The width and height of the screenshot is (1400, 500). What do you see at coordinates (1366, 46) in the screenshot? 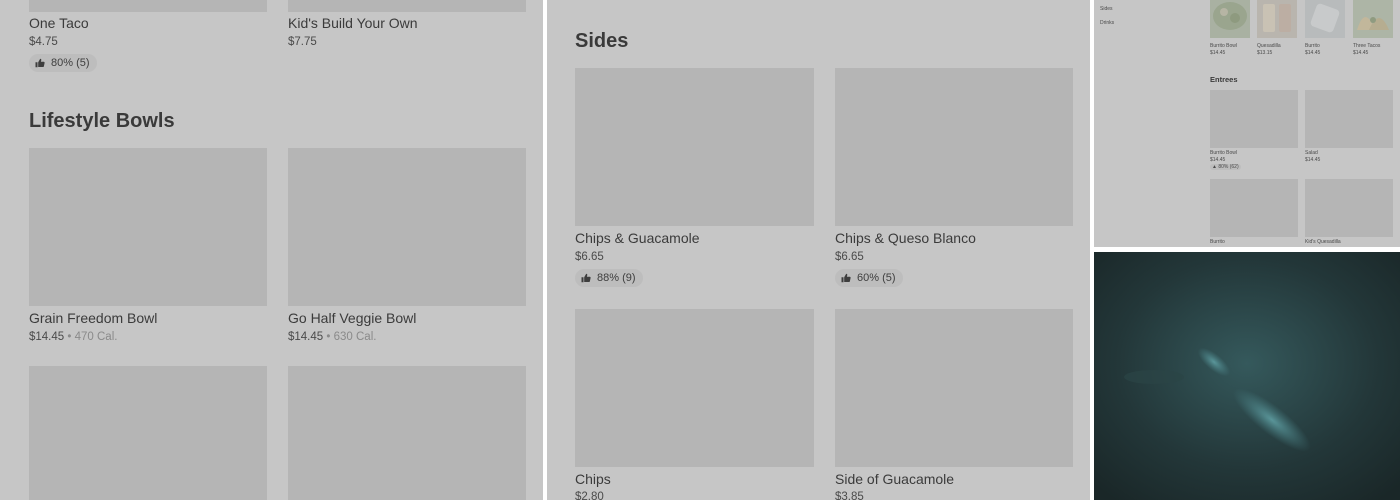
I see `item-name: Three Tacos` at bounding box center [1366, 46].